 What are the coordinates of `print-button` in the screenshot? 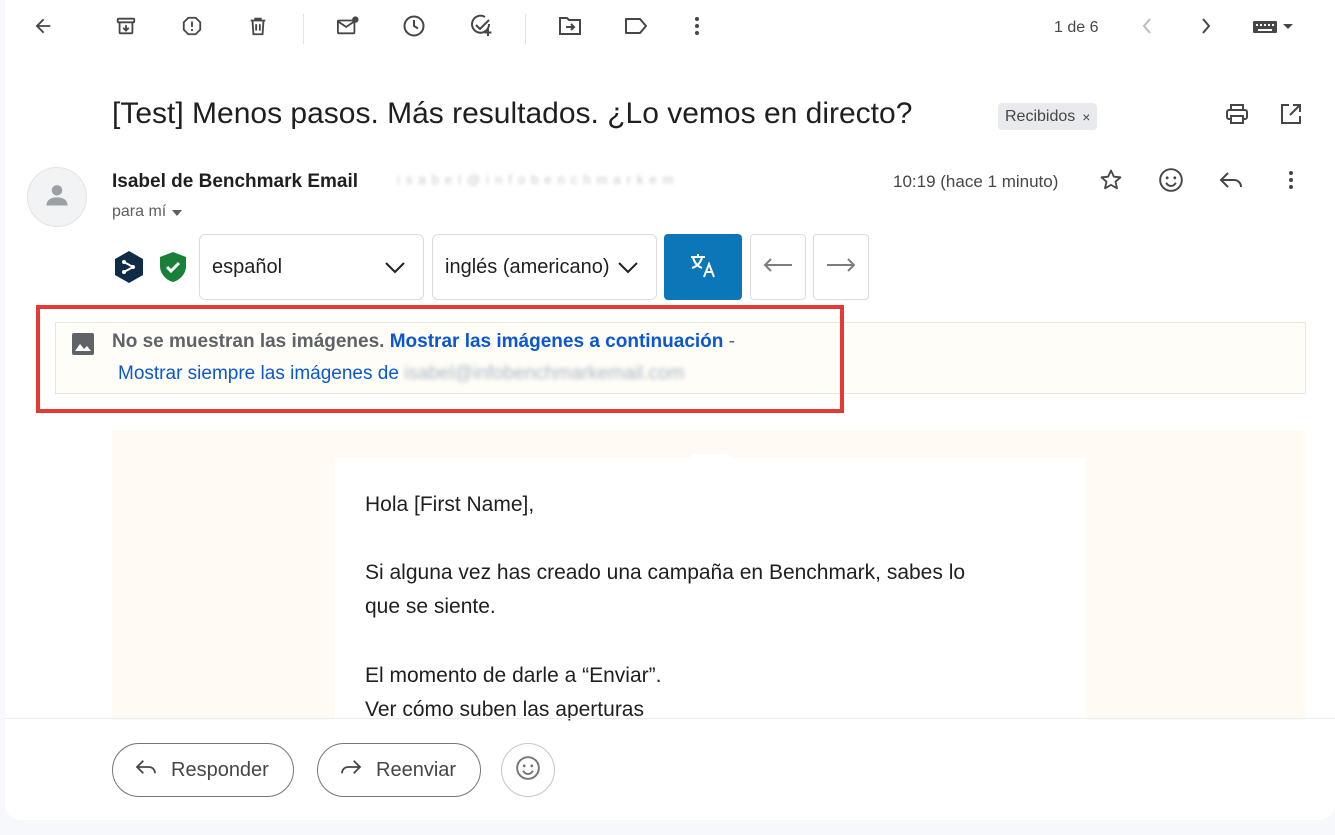 It's located at (1237, 116).